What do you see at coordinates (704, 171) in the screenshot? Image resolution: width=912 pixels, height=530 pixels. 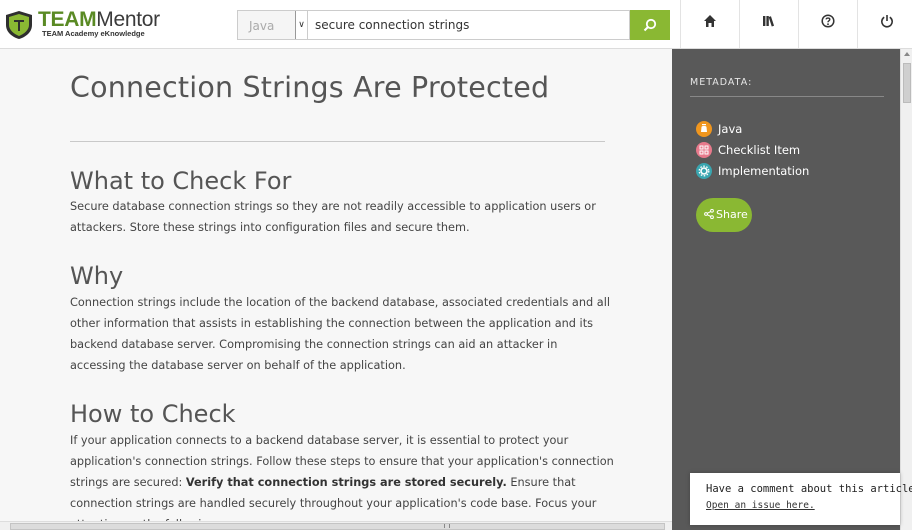 I see `gear-icon` at bounding box center [704, 171].